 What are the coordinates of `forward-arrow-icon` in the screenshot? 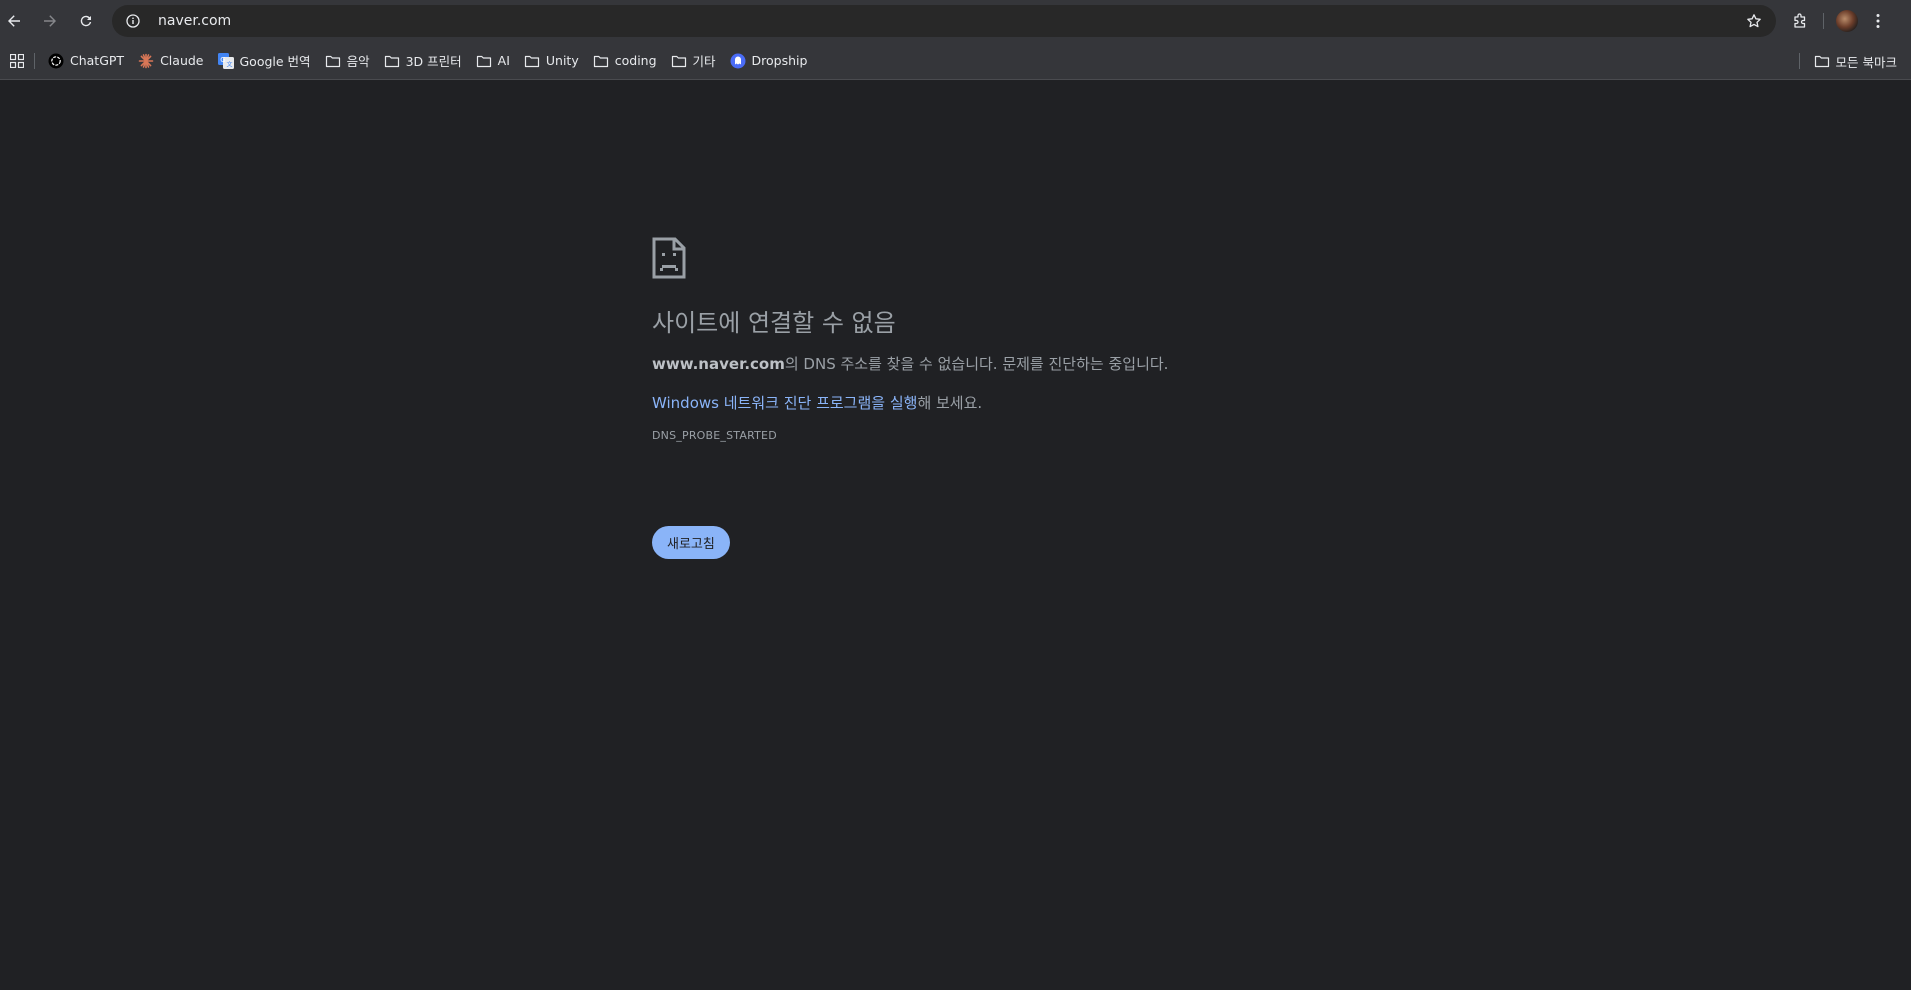 It's located at (50, 21).